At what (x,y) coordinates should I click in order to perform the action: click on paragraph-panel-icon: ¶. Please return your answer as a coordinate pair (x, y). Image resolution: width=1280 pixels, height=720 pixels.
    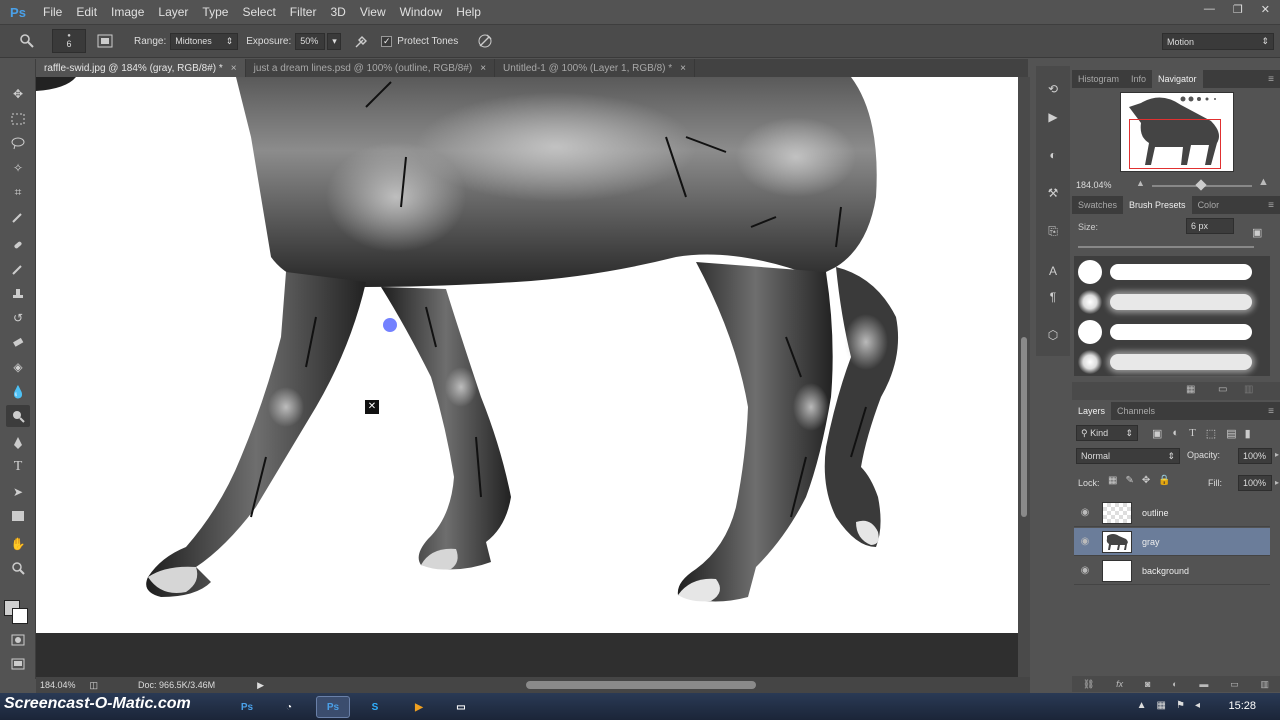
    Looking at the image, I should click on (1053, 297).